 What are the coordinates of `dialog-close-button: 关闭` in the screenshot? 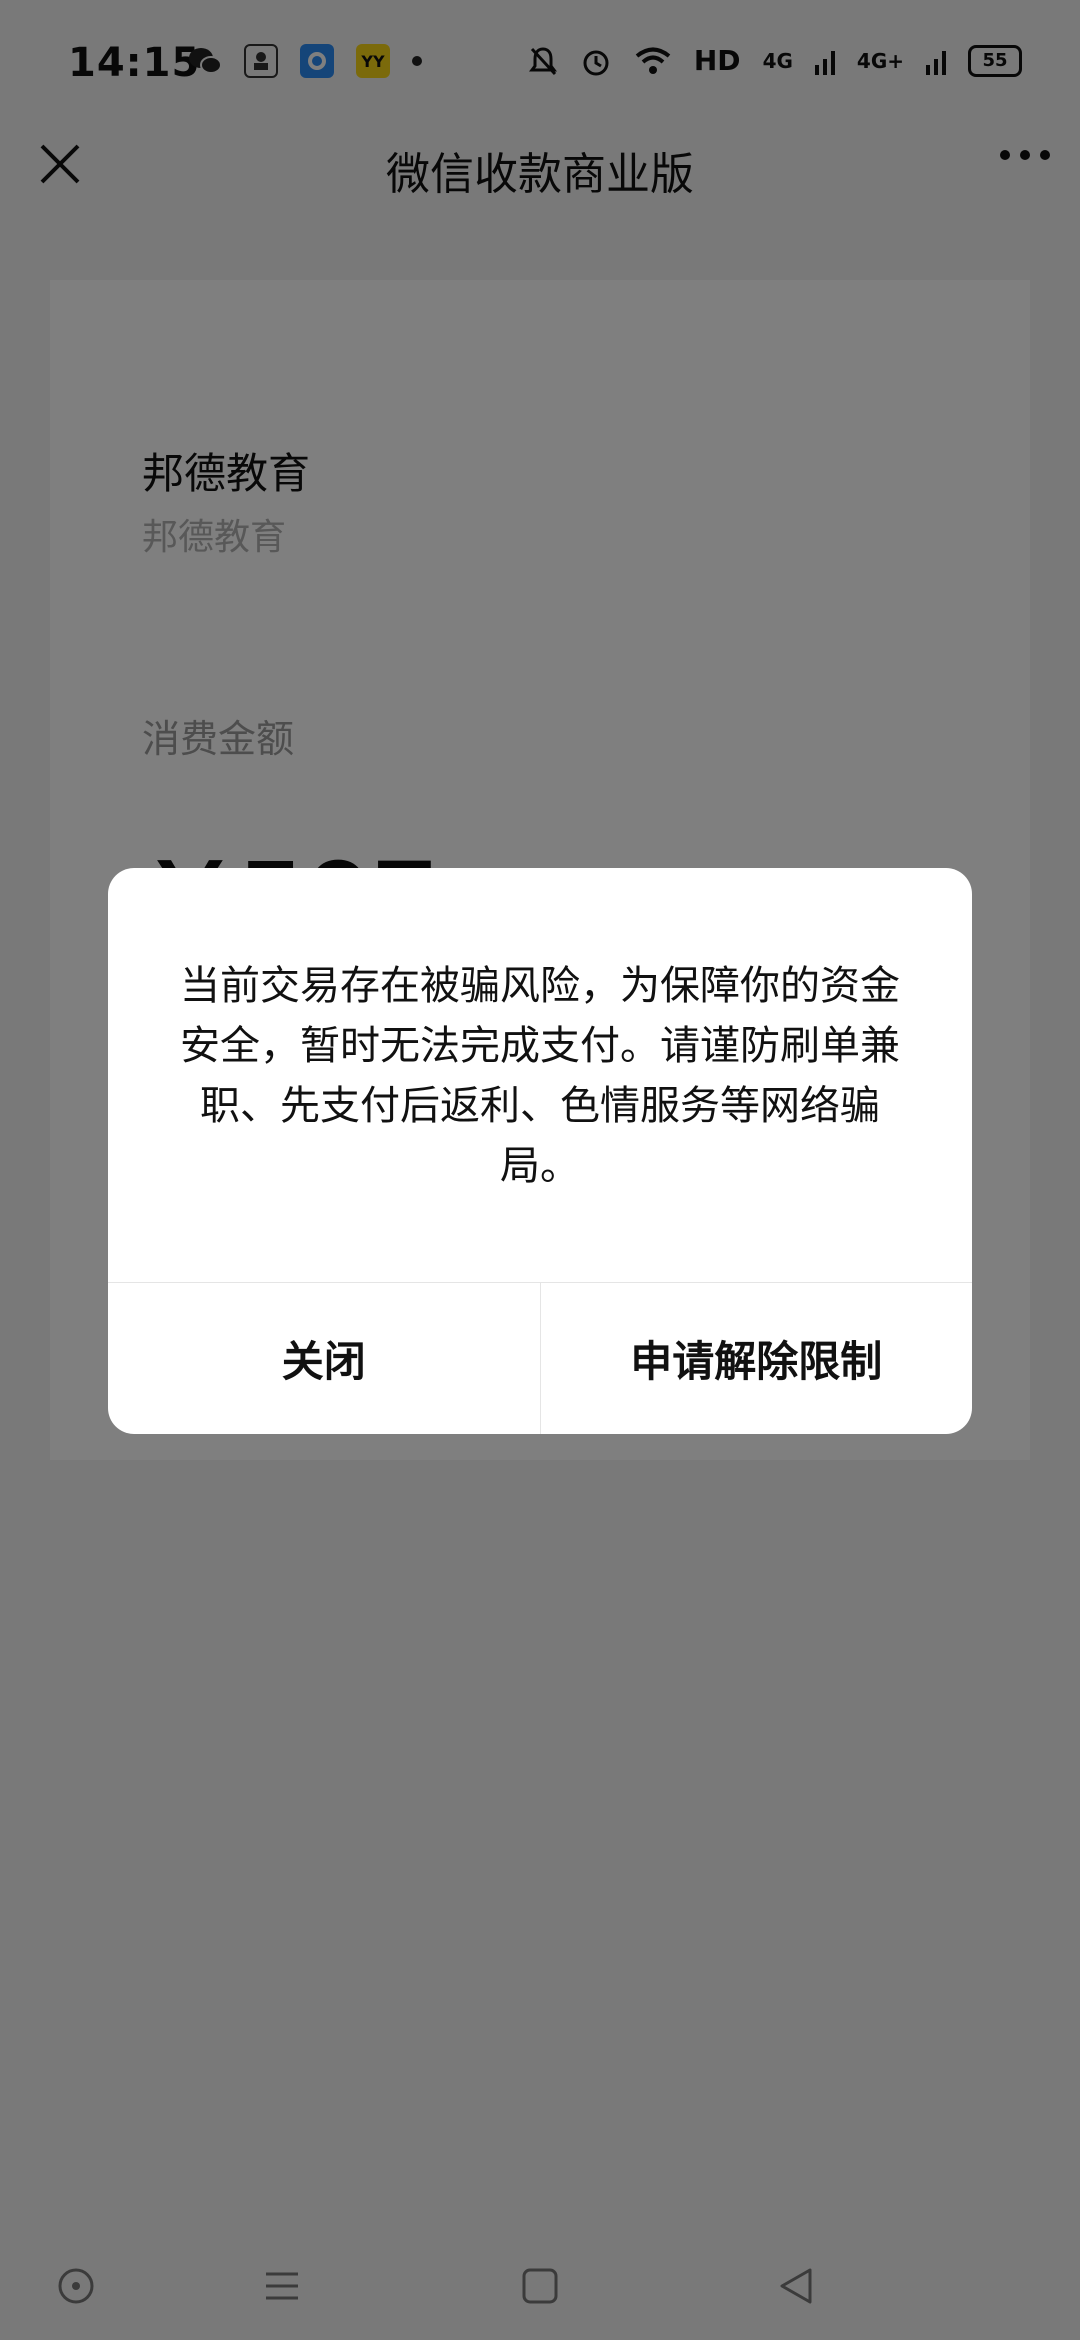 It's located at (324, 1358).